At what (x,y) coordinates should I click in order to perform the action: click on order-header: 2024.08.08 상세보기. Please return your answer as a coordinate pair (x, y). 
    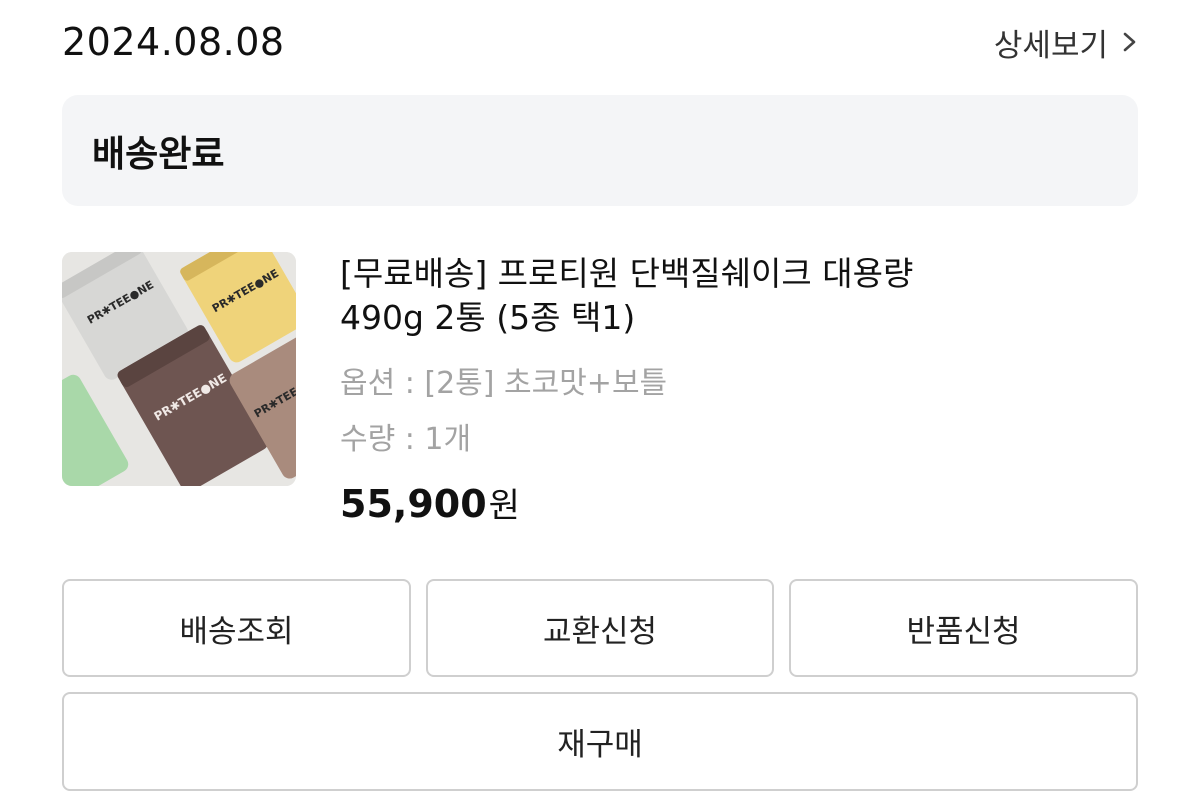
    Looking at the image, I should click on (600, 42).